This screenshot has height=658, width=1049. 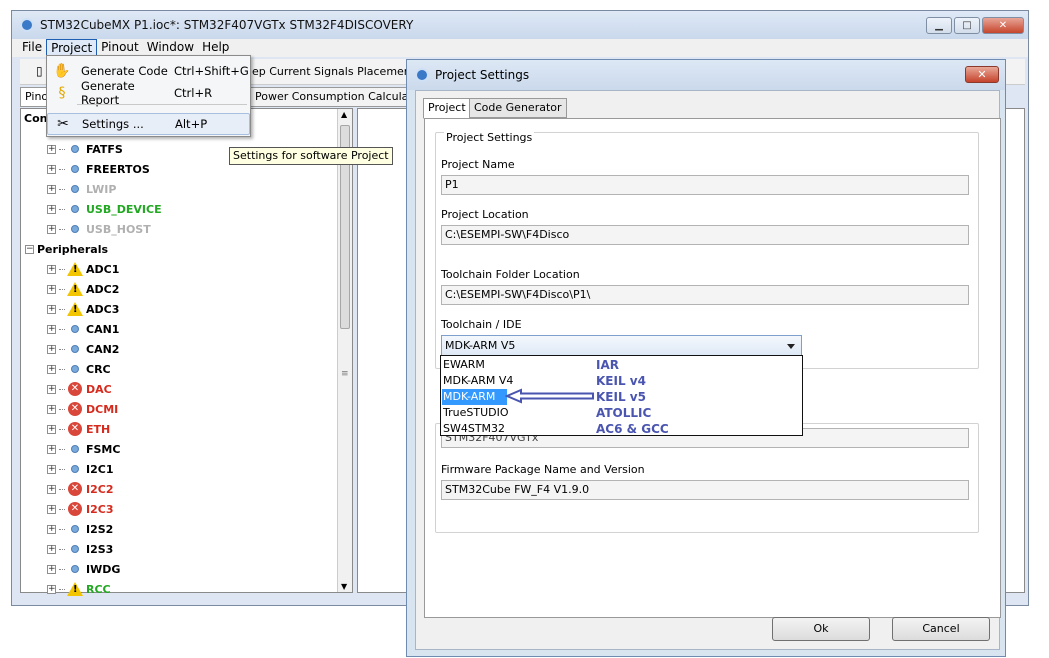 What do you see at coordinates (982, 74) in the screenshot?
I see `dialog-close-button: ✕` at bounding box center [982, 74].